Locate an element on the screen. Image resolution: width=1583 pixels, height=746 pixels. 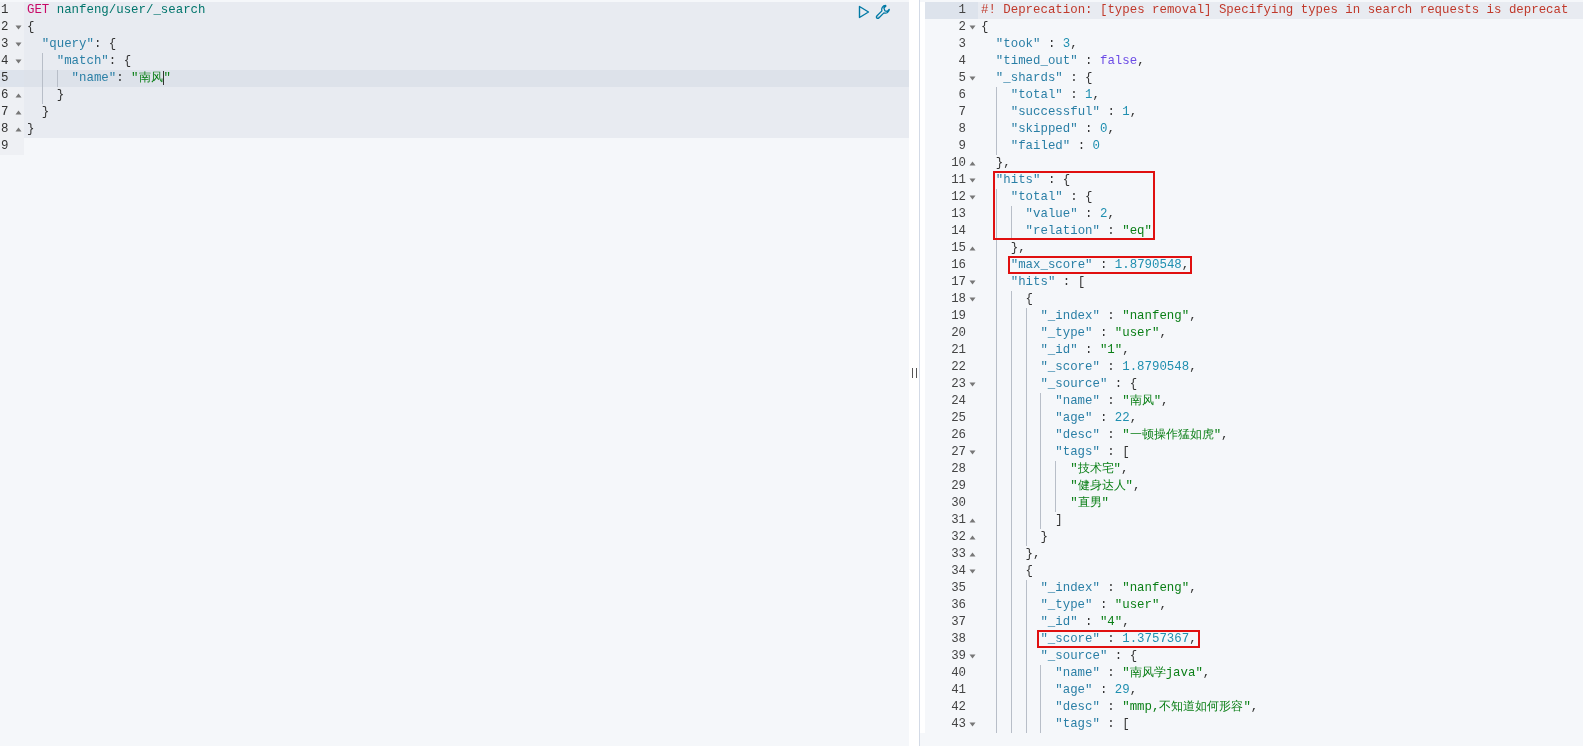
code-line: "successful" : 1, is located at coordinates (1280, 112).